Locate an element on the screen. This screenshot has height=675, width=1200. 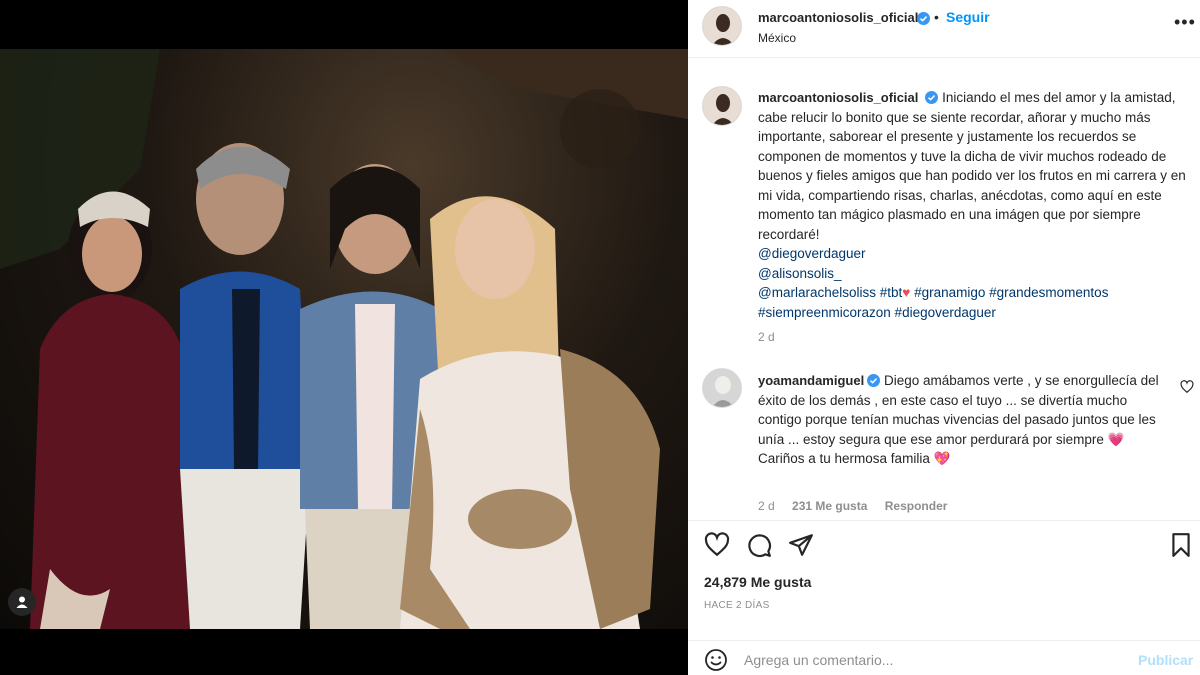
mention-link: @diegoverdaguer is located at coordinates (973, 254).